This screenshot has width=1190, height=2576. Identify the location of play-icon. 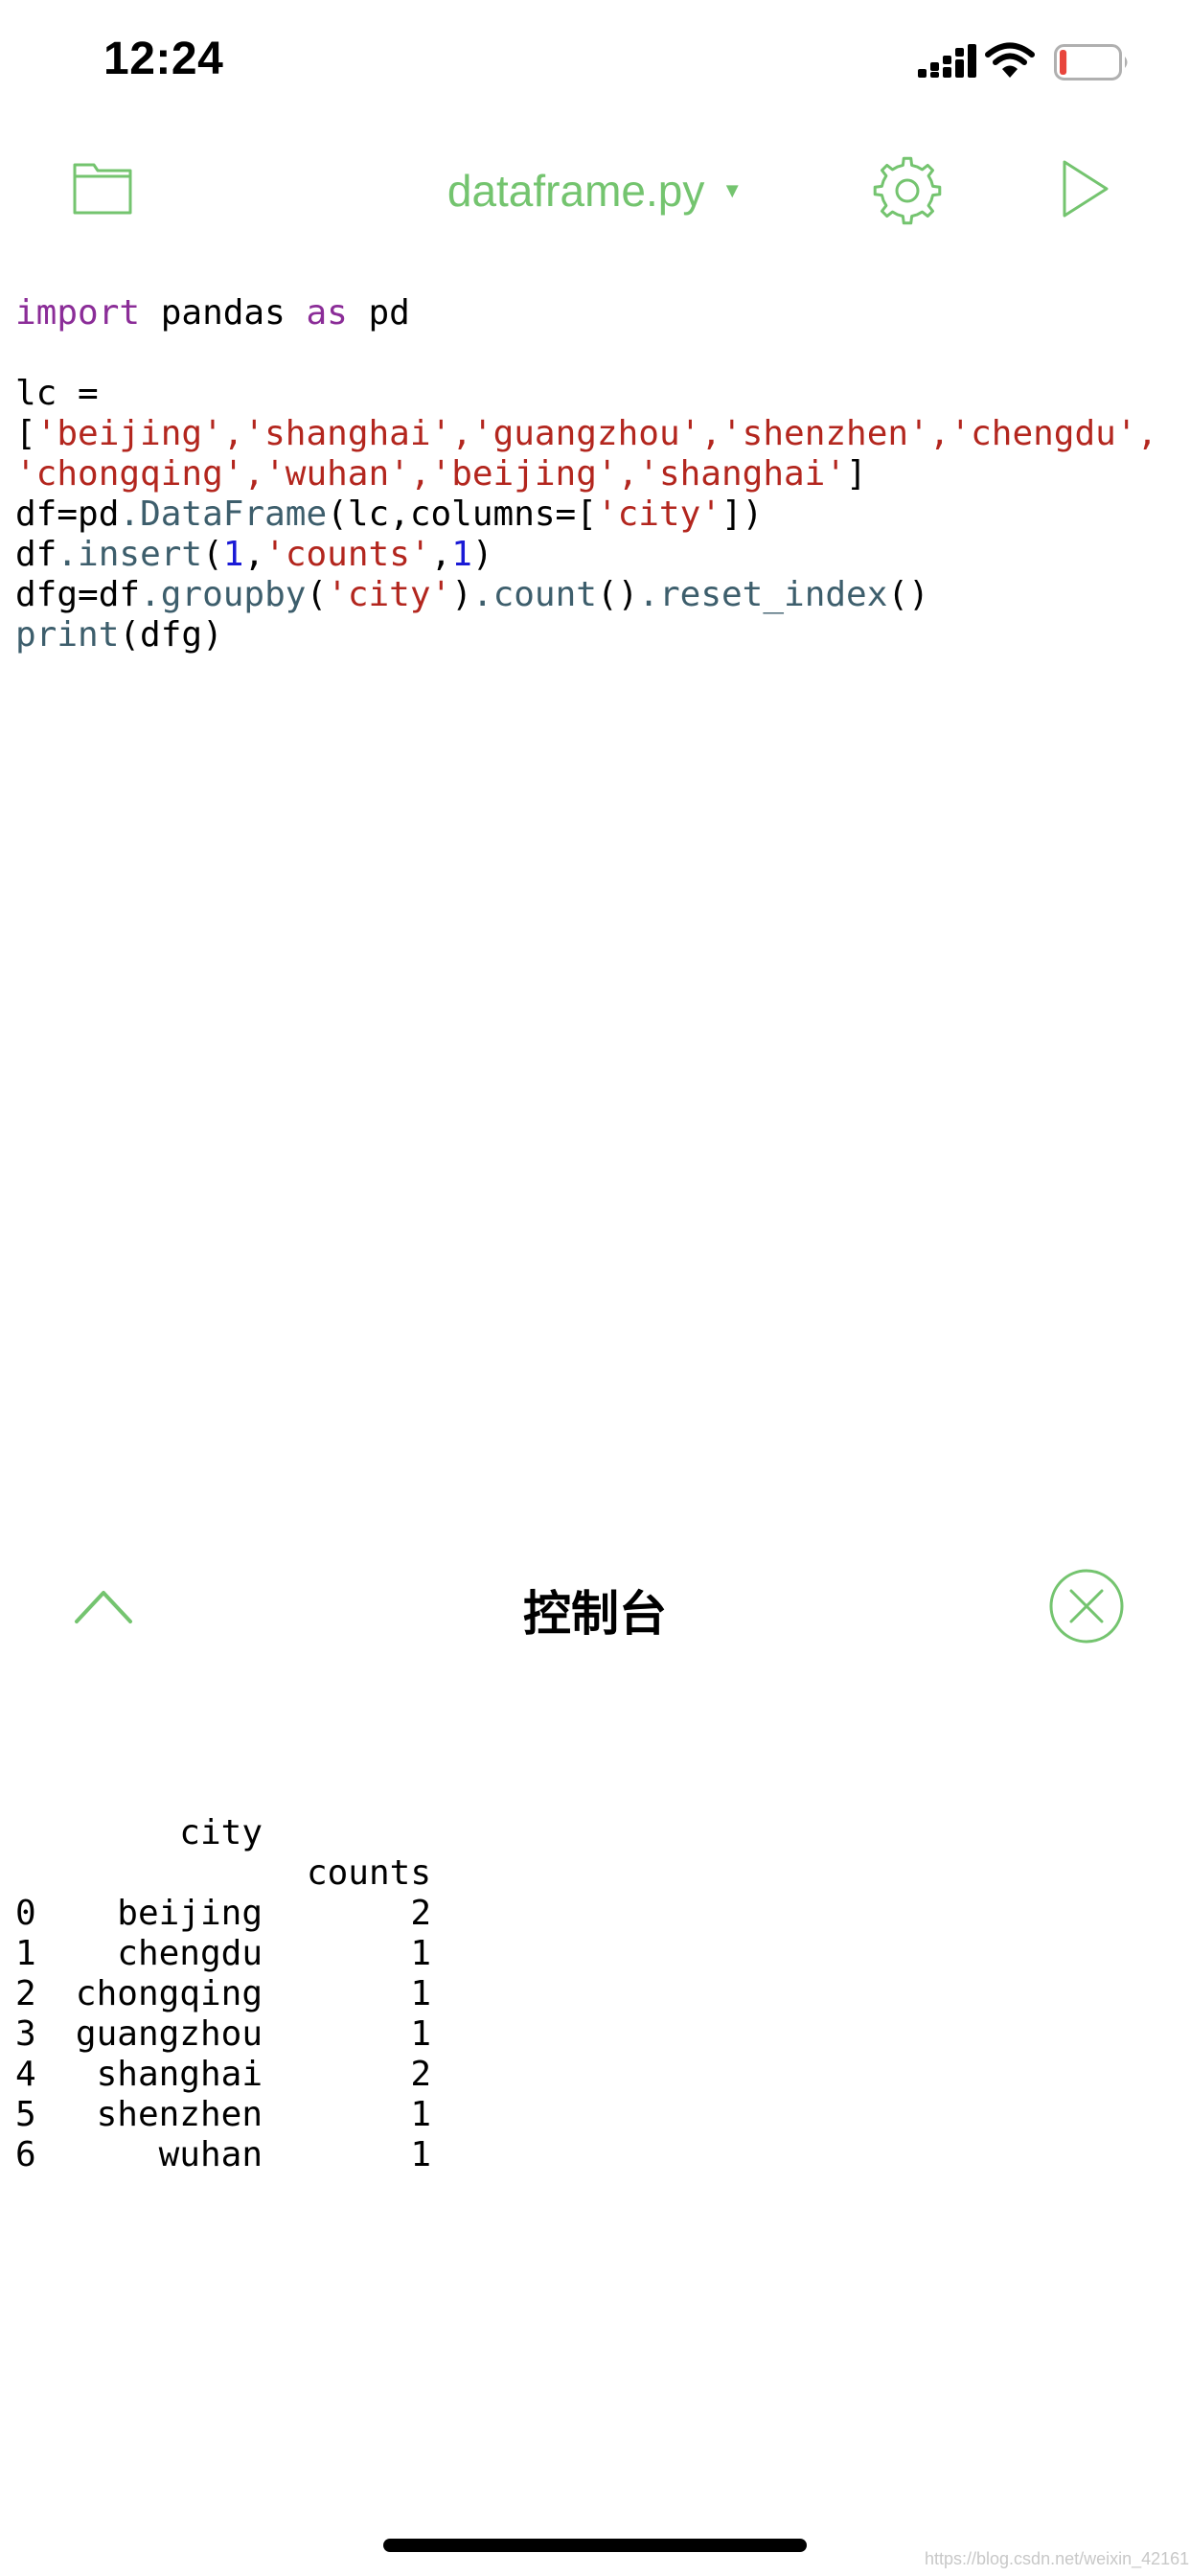
(1086, 188).